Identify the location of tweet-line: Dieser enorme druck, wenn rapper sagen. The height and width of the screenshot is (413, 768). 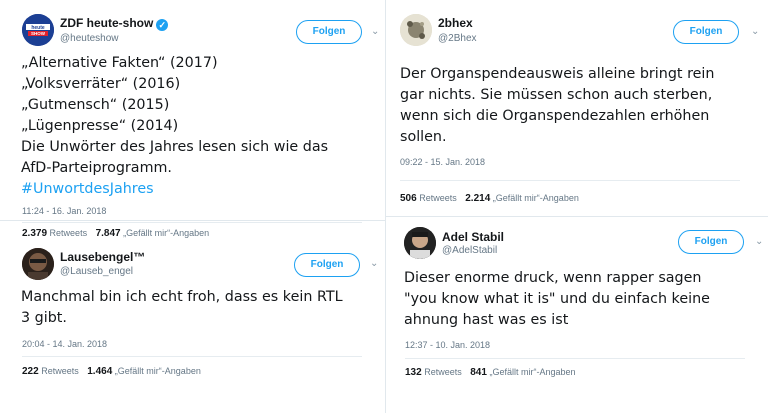
(553, 278).